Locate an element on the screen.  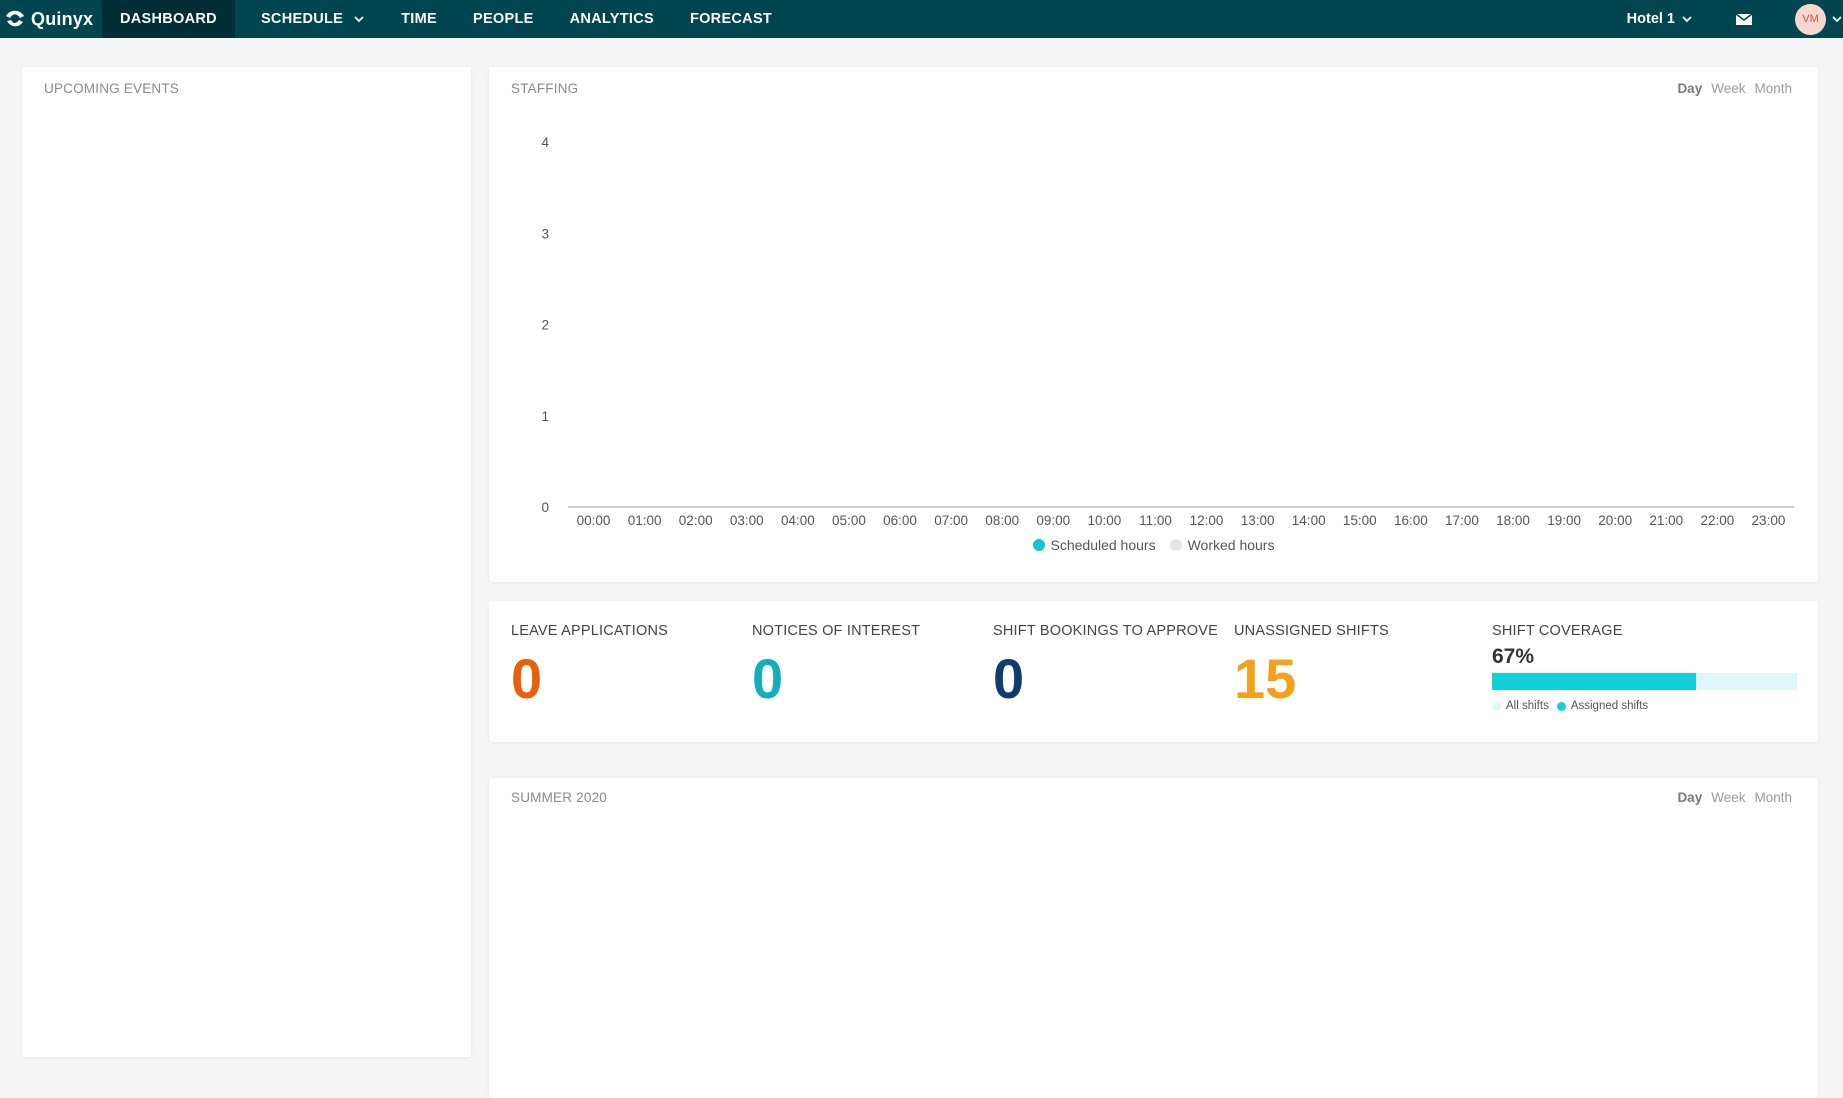
coverage-bar-fill is located at coordinates (1594, 681).